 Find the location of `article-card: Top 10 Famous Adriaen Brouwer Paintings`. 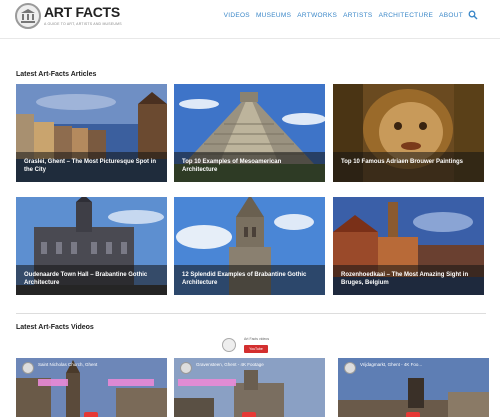

article-card: Top 10 Famous Adriaen Brouwer Paintings is located at coordinates (408, 133).